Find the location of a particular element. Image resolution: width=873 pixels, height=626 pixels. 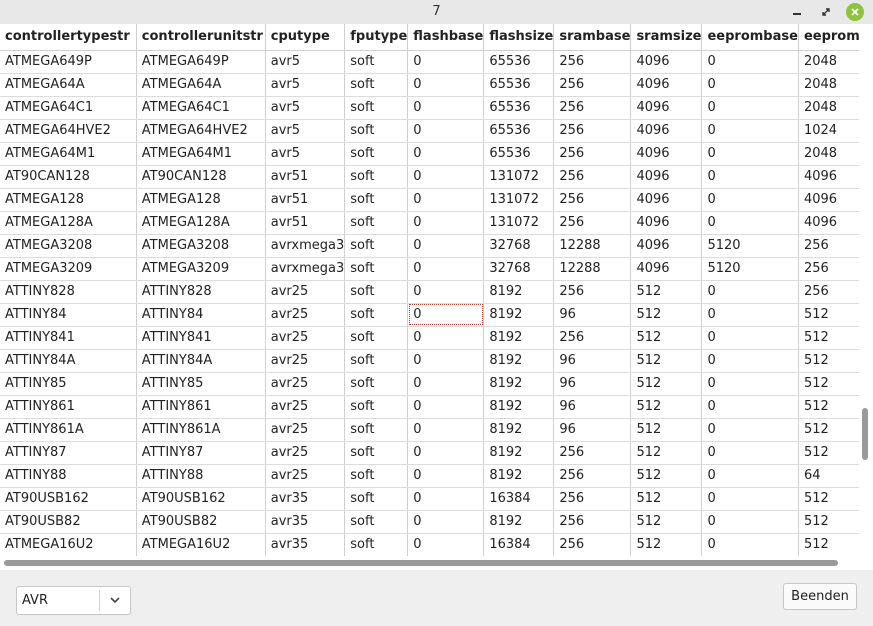

table-cell-controllertypestr: ATMEGA16U2 is located at coordinates (68, 545).